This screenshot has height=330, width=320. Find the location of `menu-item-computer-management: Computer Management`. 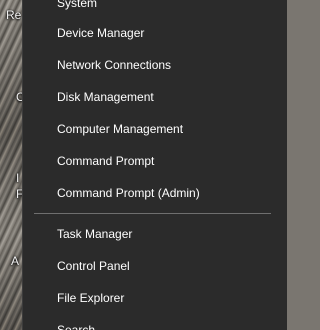

menu-item-computer-management: Computer Management is located at coordinates (155, 129).